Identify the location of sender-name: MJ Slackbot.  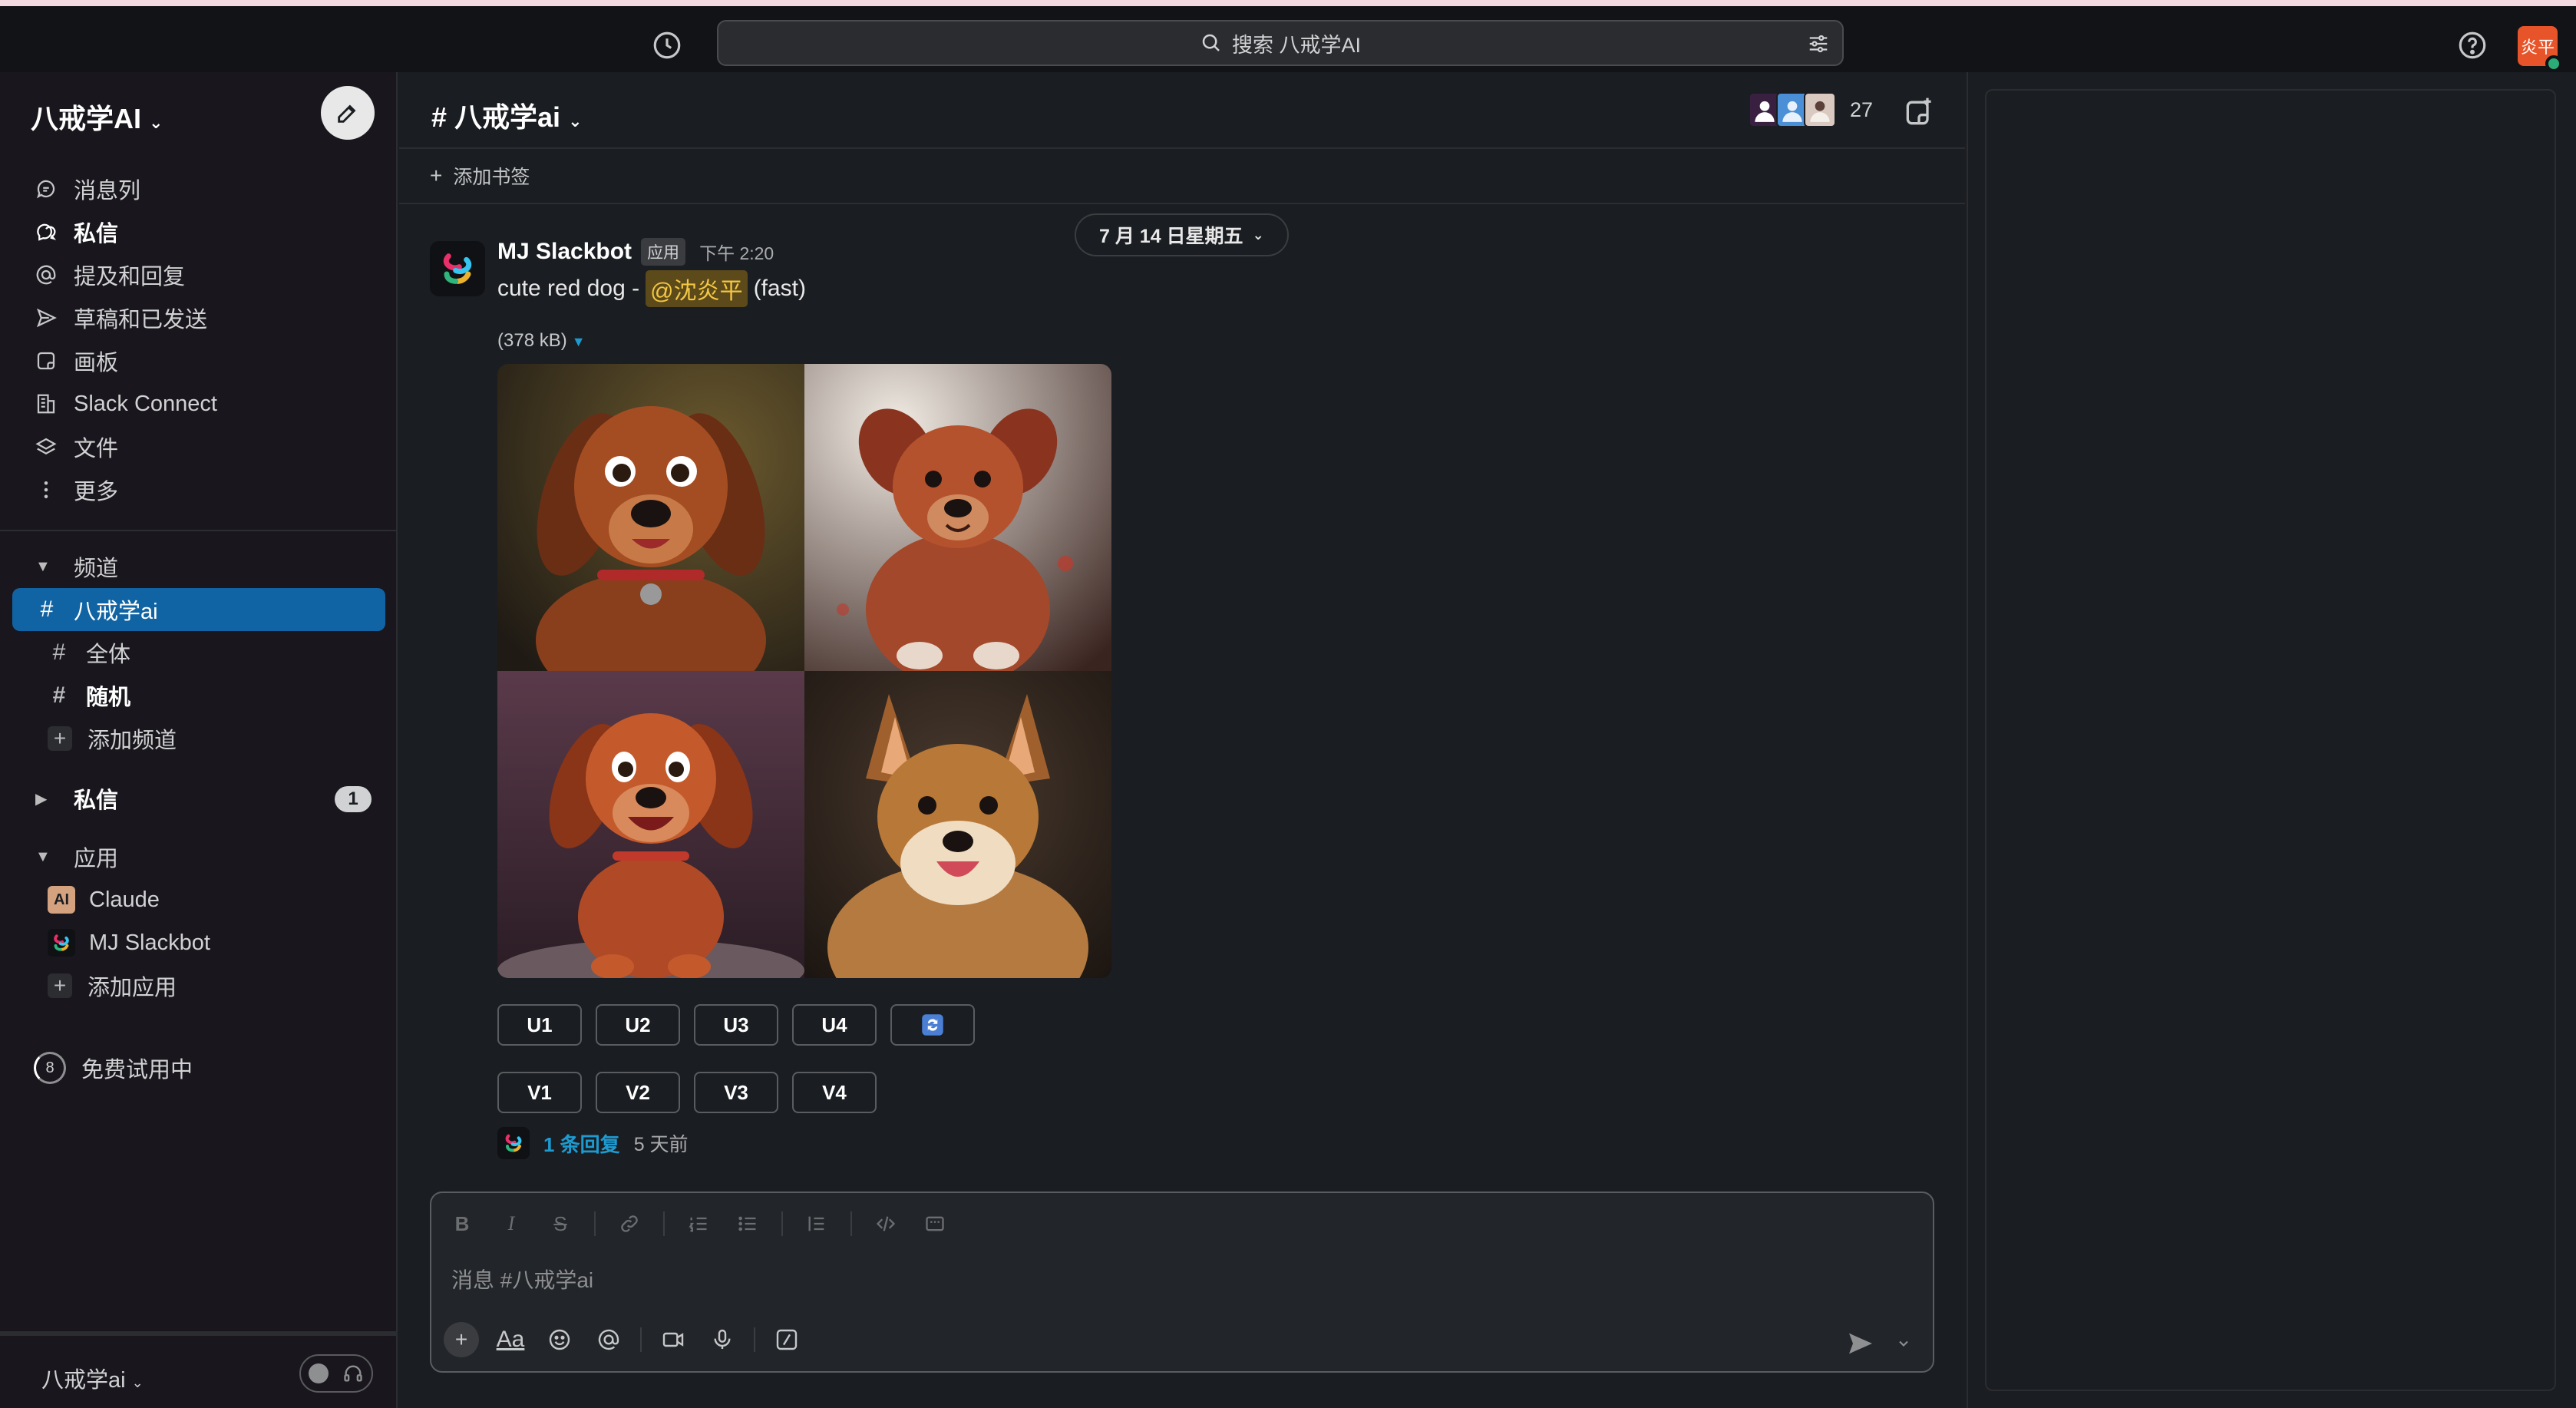
(564, 252).